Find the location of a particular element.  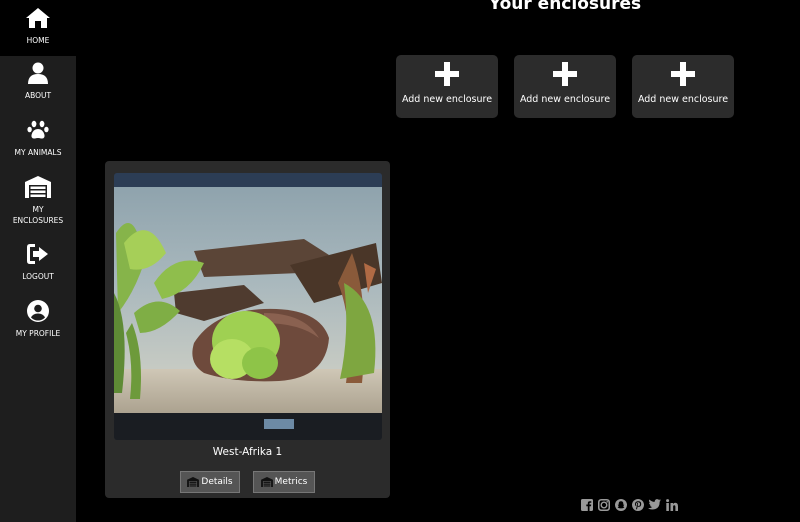

metrics-label: Metrics is located at coordinates (291, 482).